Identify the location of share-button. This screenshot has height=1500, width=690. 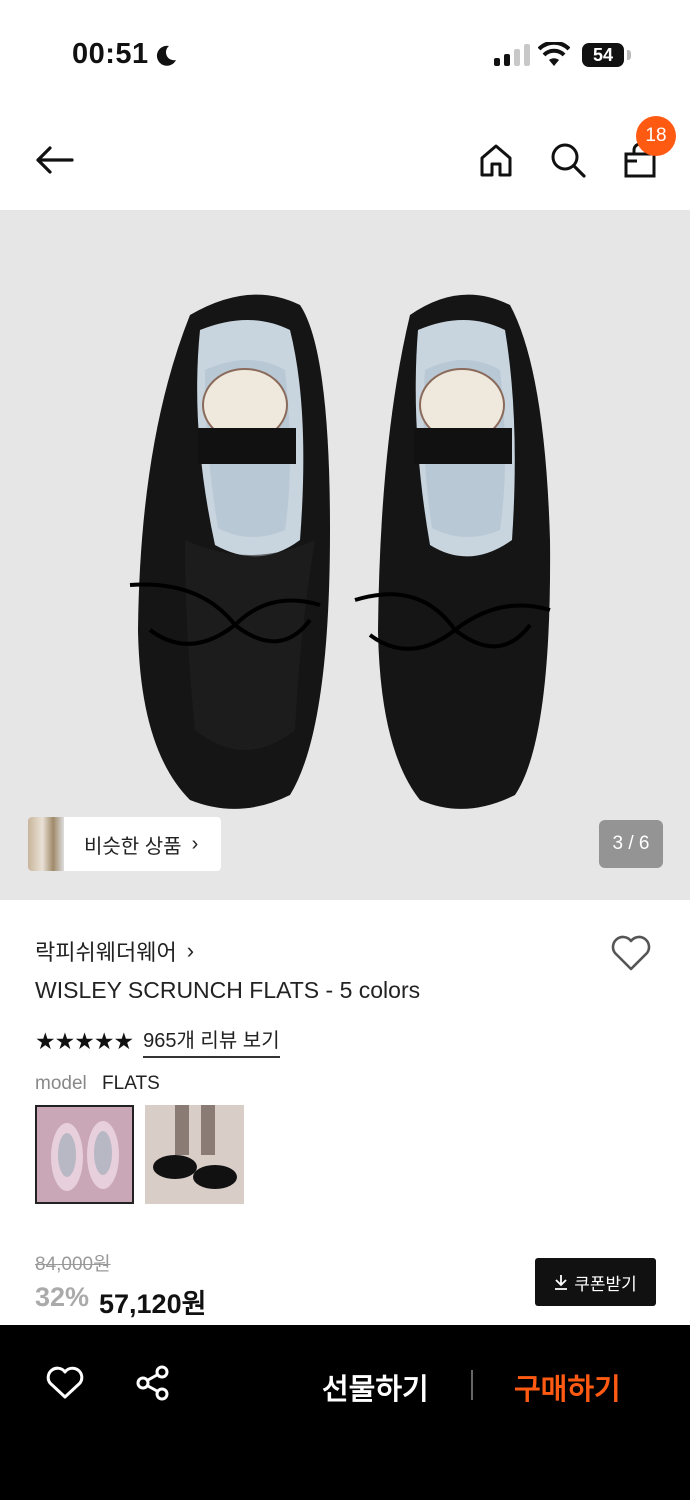
(153, 1385).